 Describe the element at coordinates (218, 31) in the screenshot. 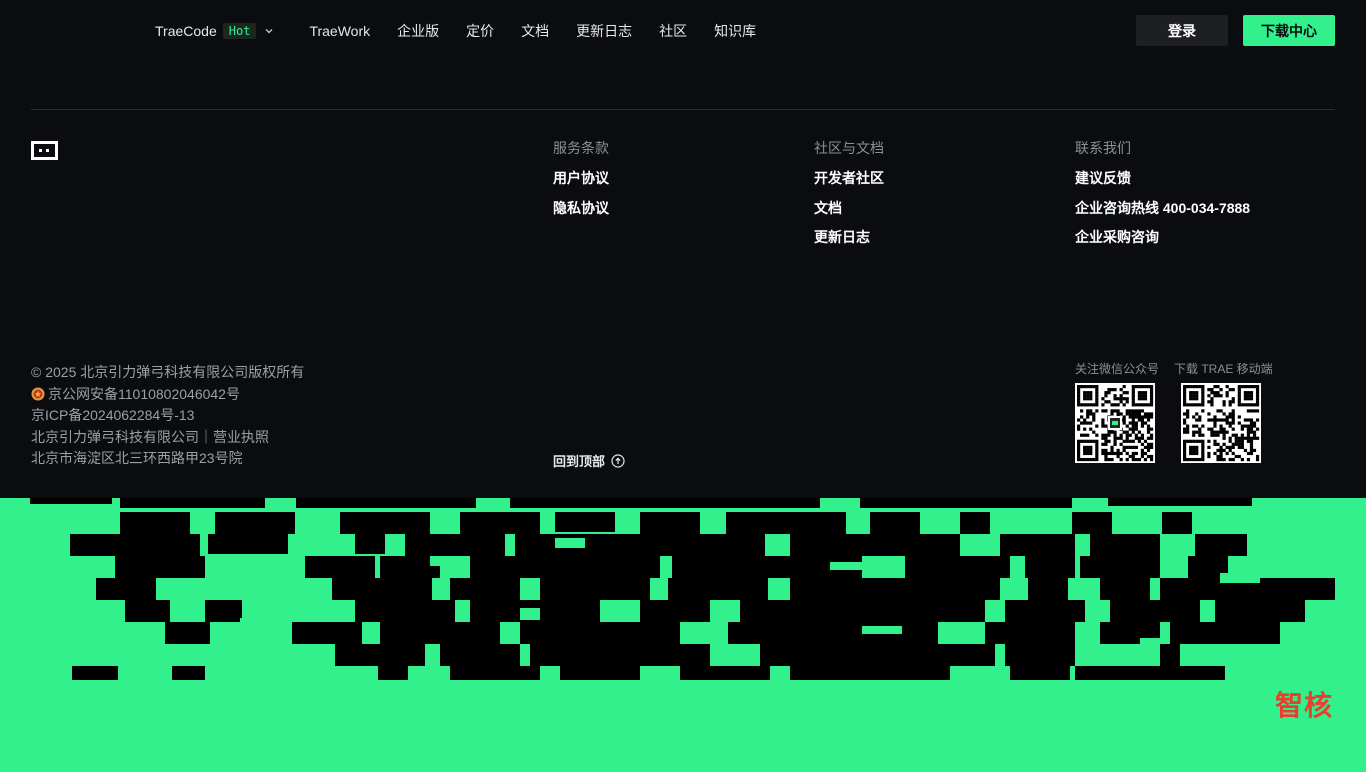

I see `nav-item-traecode: TraeCode Hot` at that location.